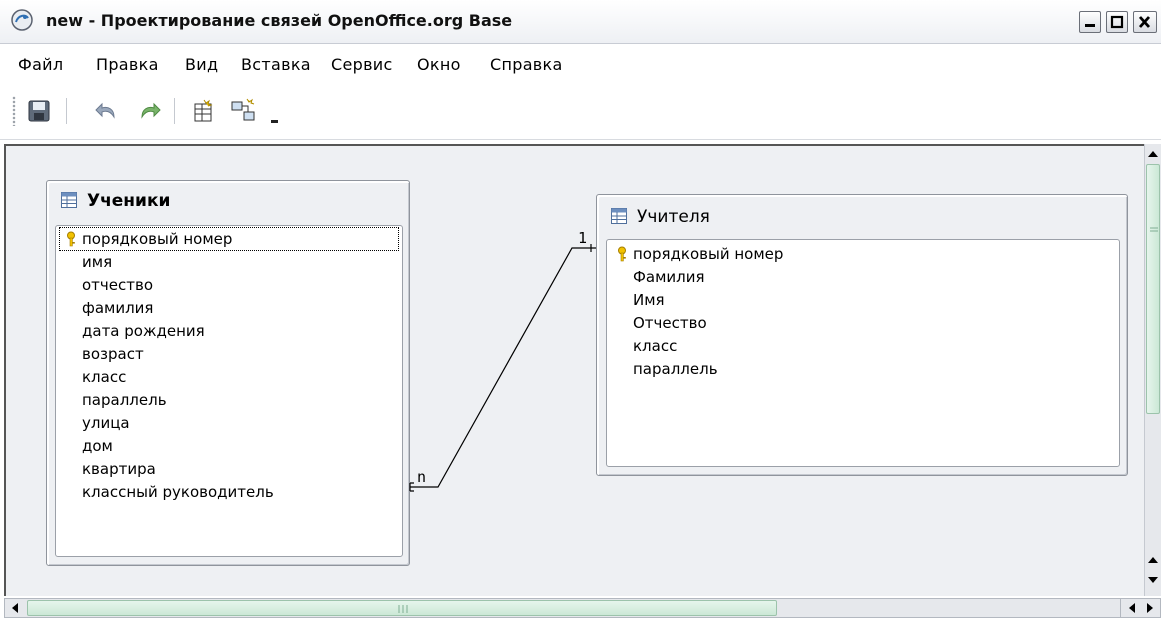 Image resolution: width=1161 pixels, height=623 pixels. What do you see at coordinates (362, 64) in the screenshot?
I see `menu-tools: Сервис` at bounding box center [362, 64].